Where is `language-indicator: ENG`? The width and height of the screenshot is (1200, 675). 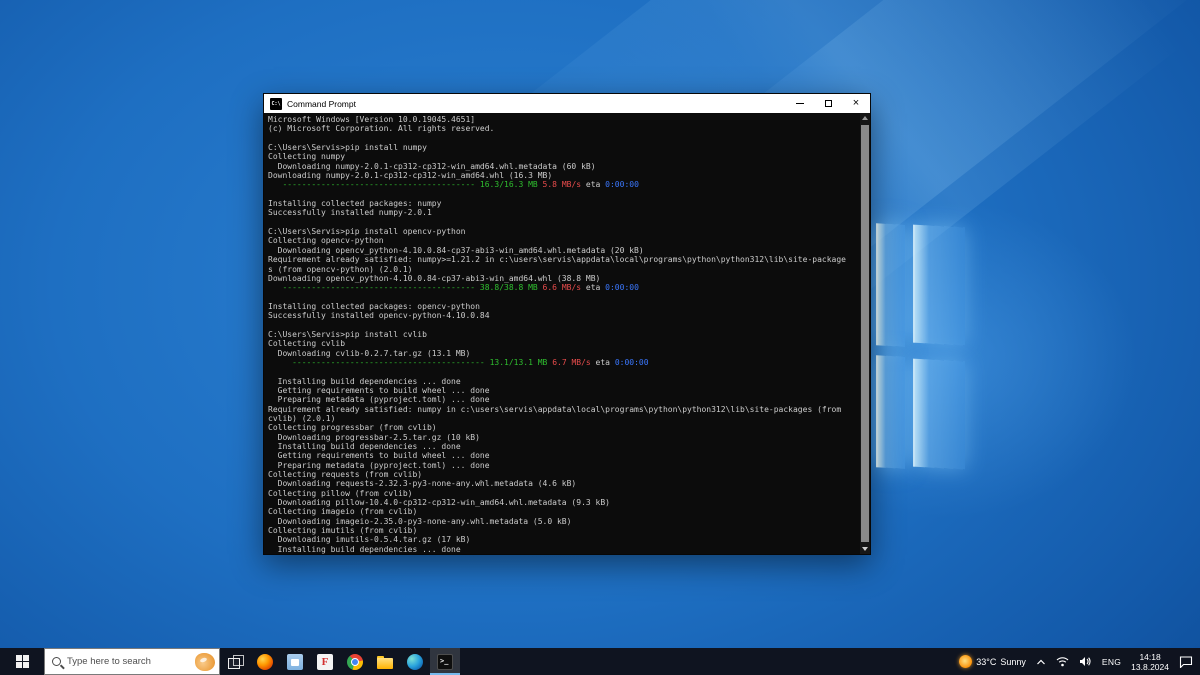
language-indicator: ENG is located at coordinates (1111, 661).